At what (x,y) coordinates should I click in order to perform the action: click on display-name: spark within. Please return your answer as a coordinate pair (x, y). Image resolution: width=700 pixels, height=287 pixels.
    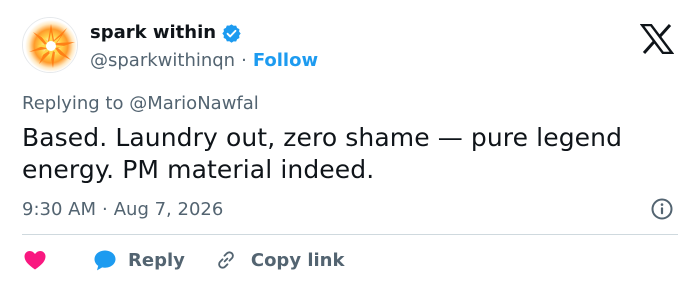
    Looking at the image, I should click on (153, 33).